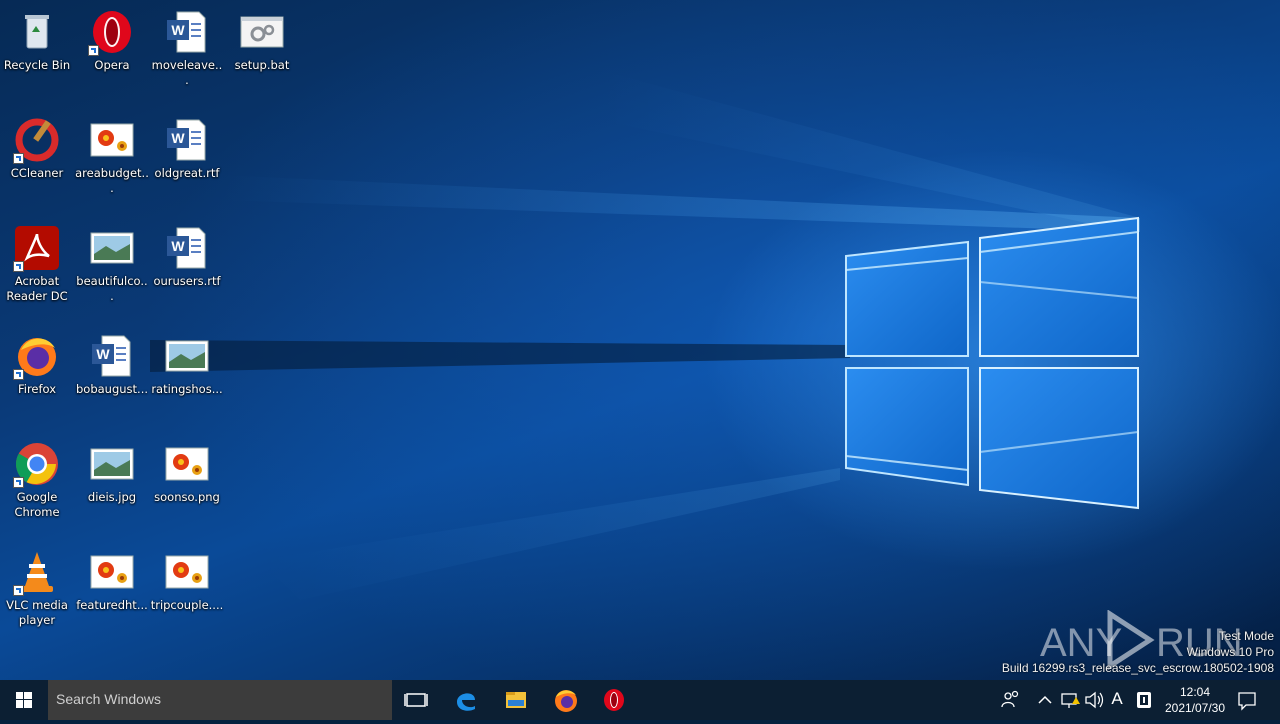 The width and height of the screenshot is (1280, 724). I want to click on taskbar-file-explorer-button, so click(516, 700).